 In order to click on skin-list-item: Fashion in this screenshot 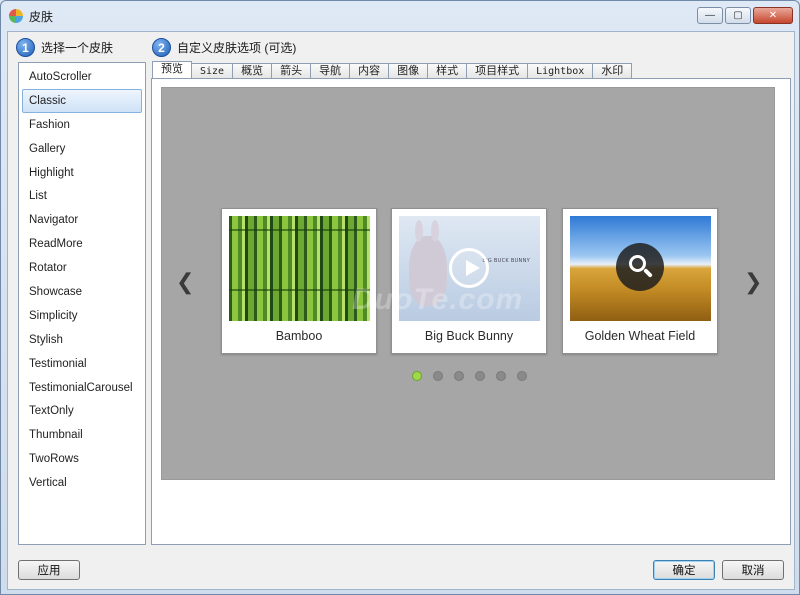, I will do `click(82, 125)`.